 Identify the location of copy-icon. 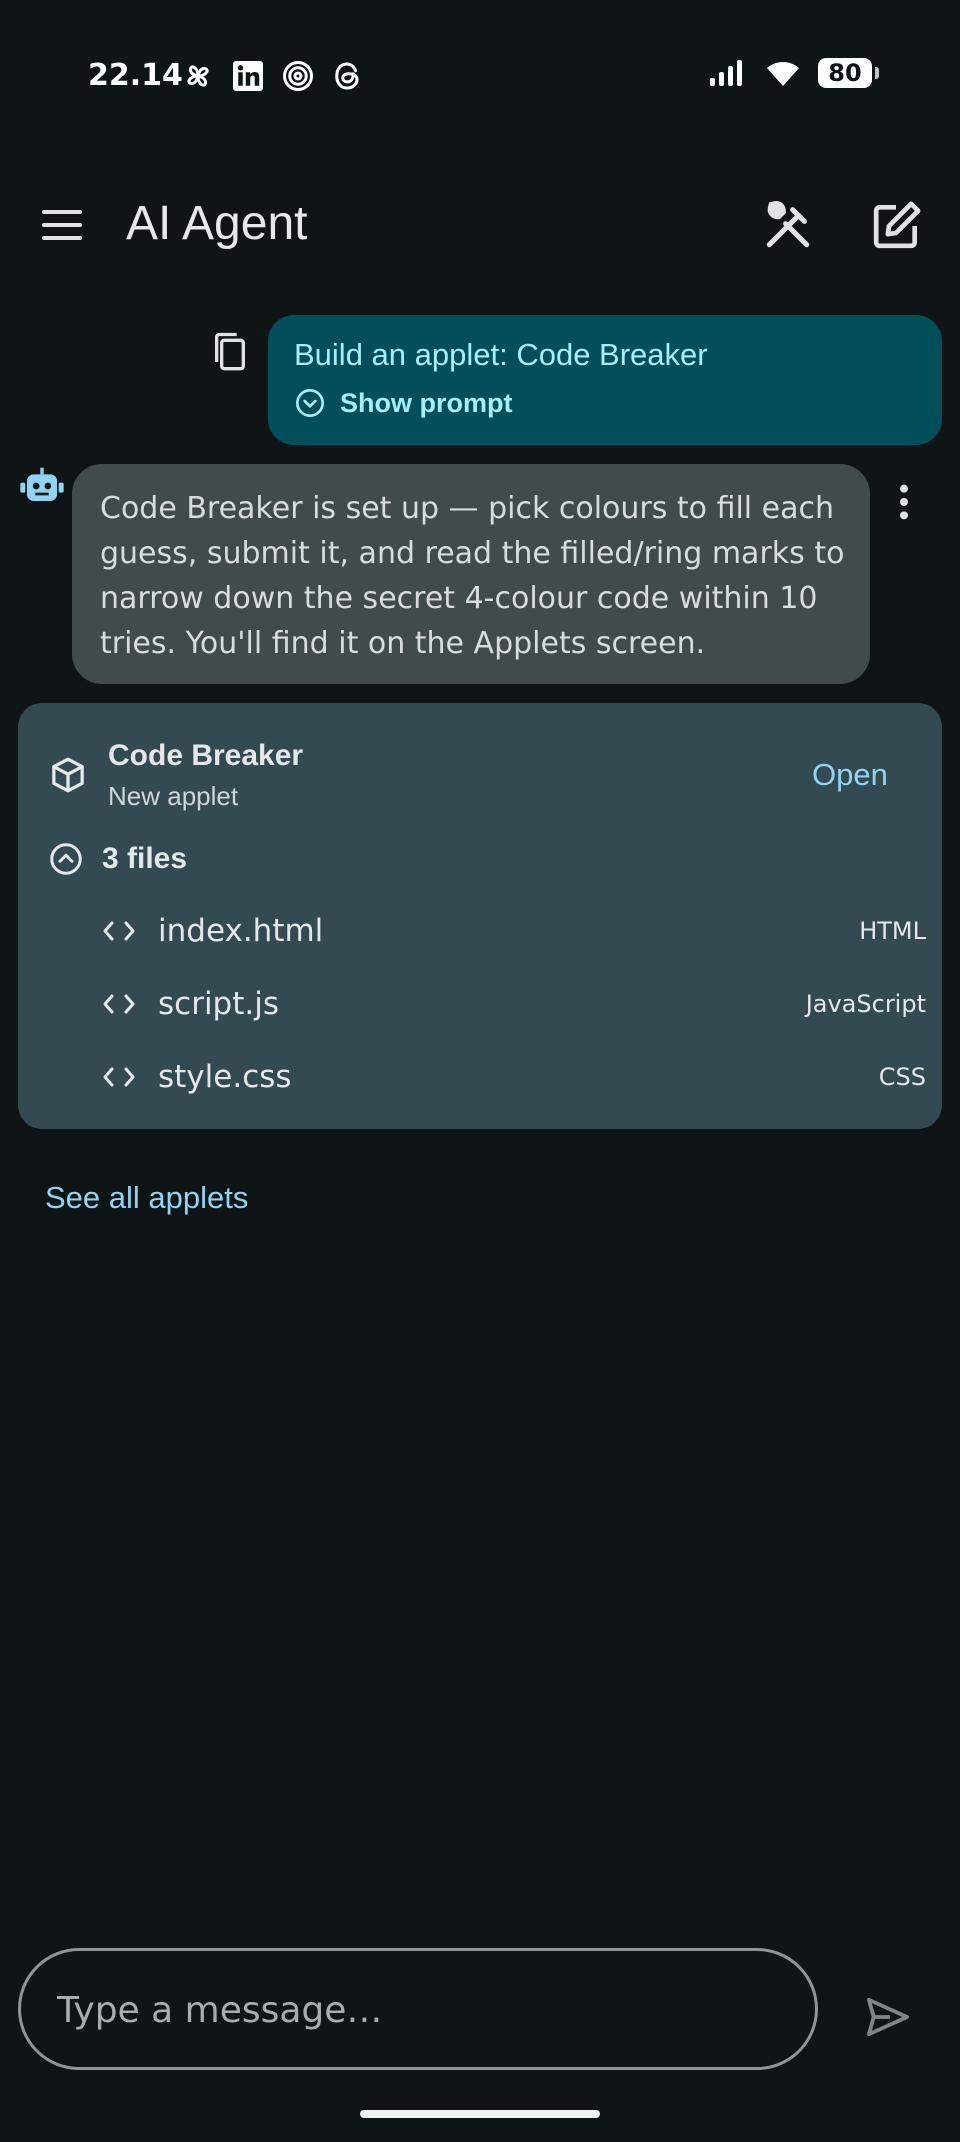
(230, 352).